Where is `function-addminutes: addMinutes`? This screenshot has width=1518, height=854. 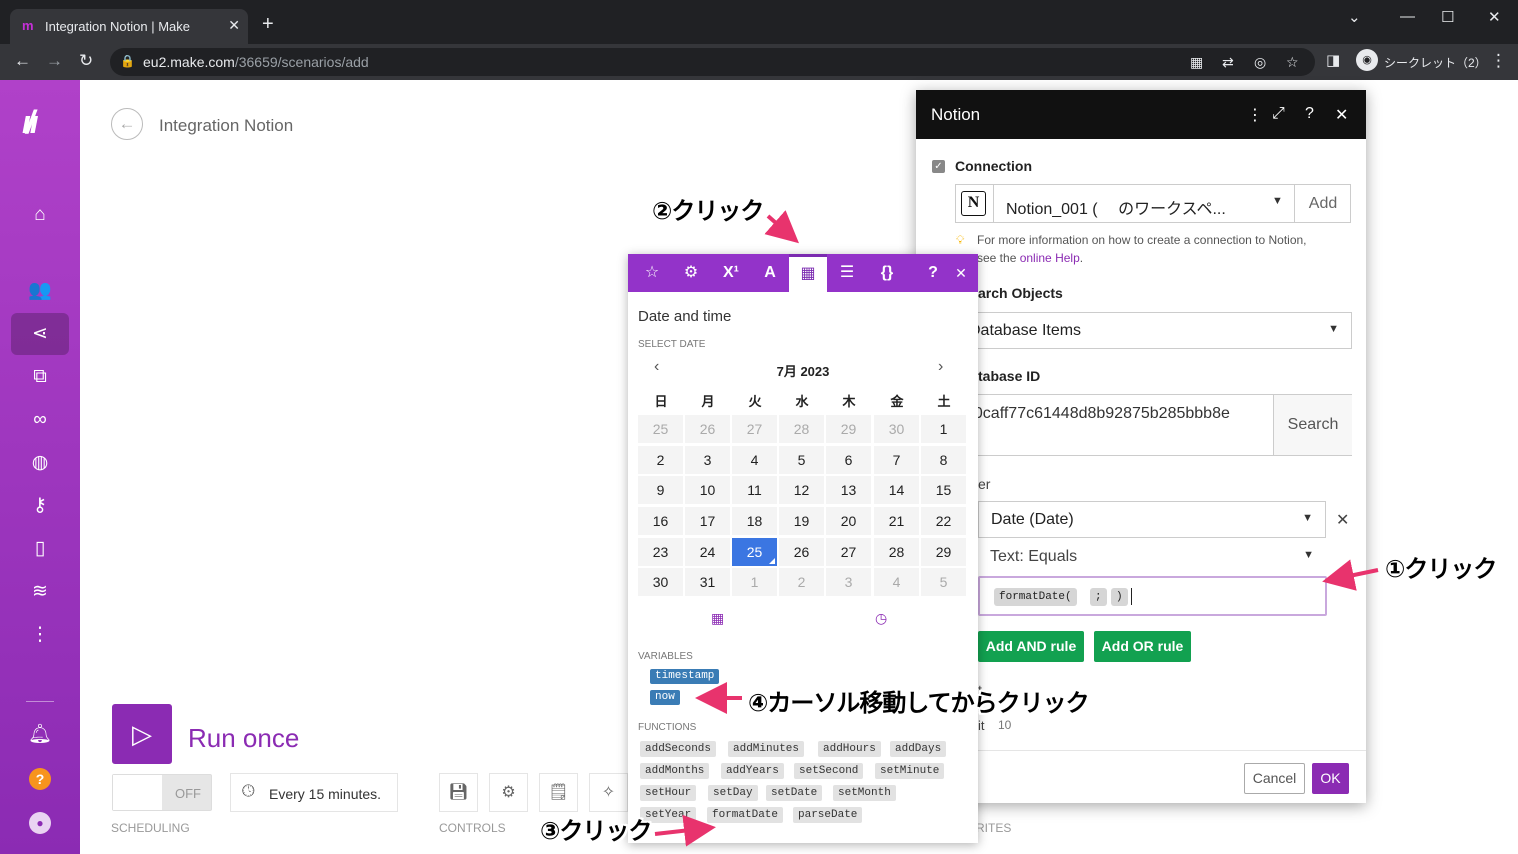 function-addminutes: addMinutes is located at coordinates (766, 749).